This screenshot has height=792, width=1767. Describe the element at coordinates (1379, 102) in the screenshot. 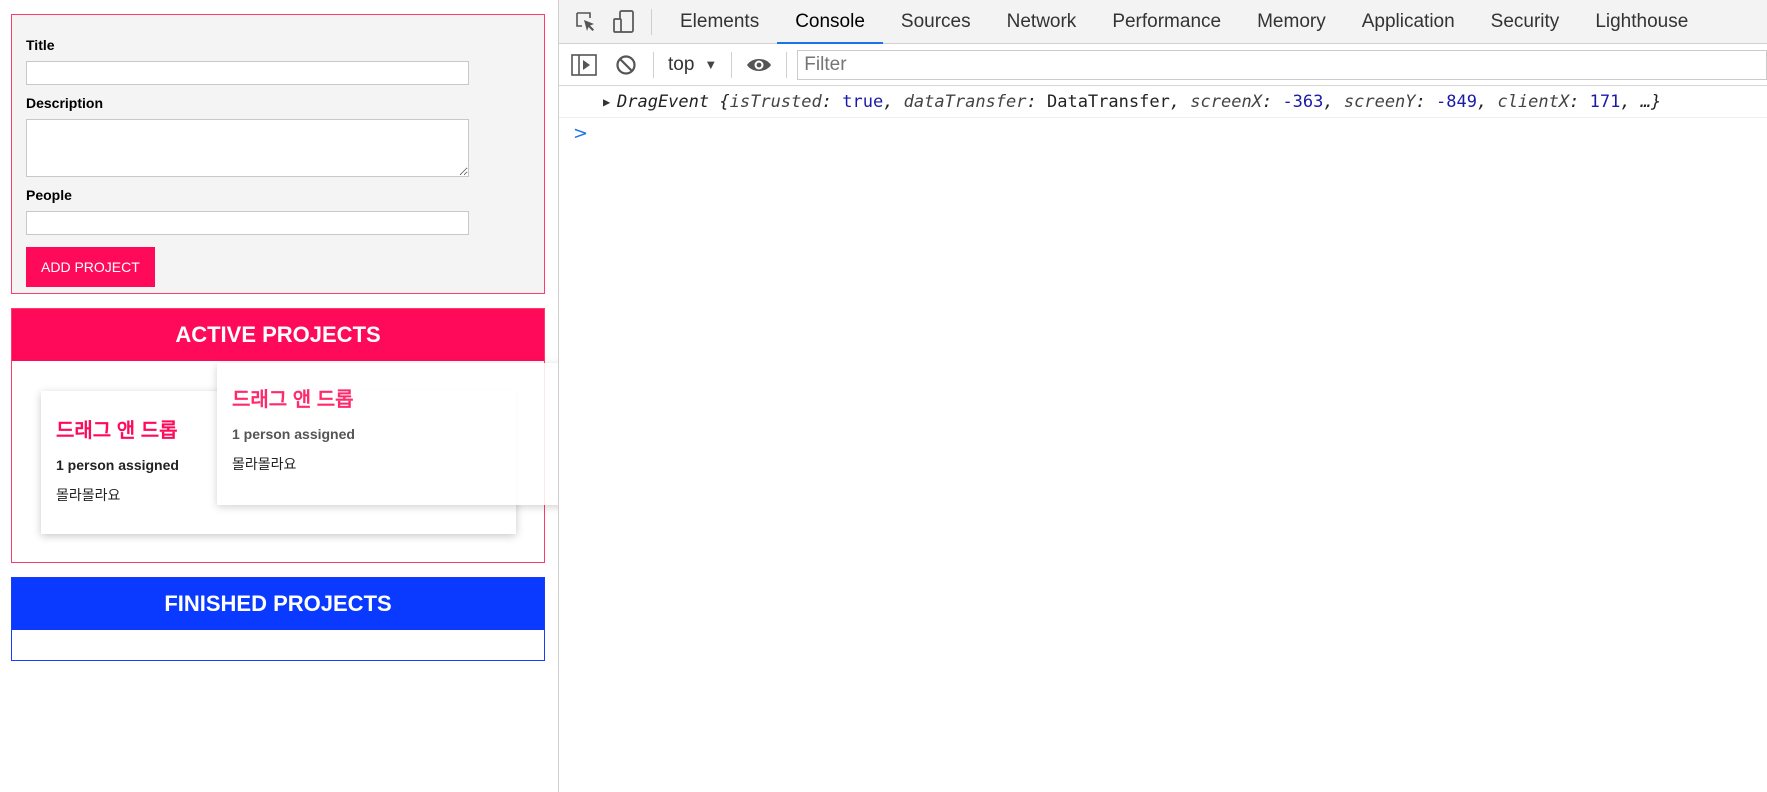

I see `log-field-key: screenY` at that location.